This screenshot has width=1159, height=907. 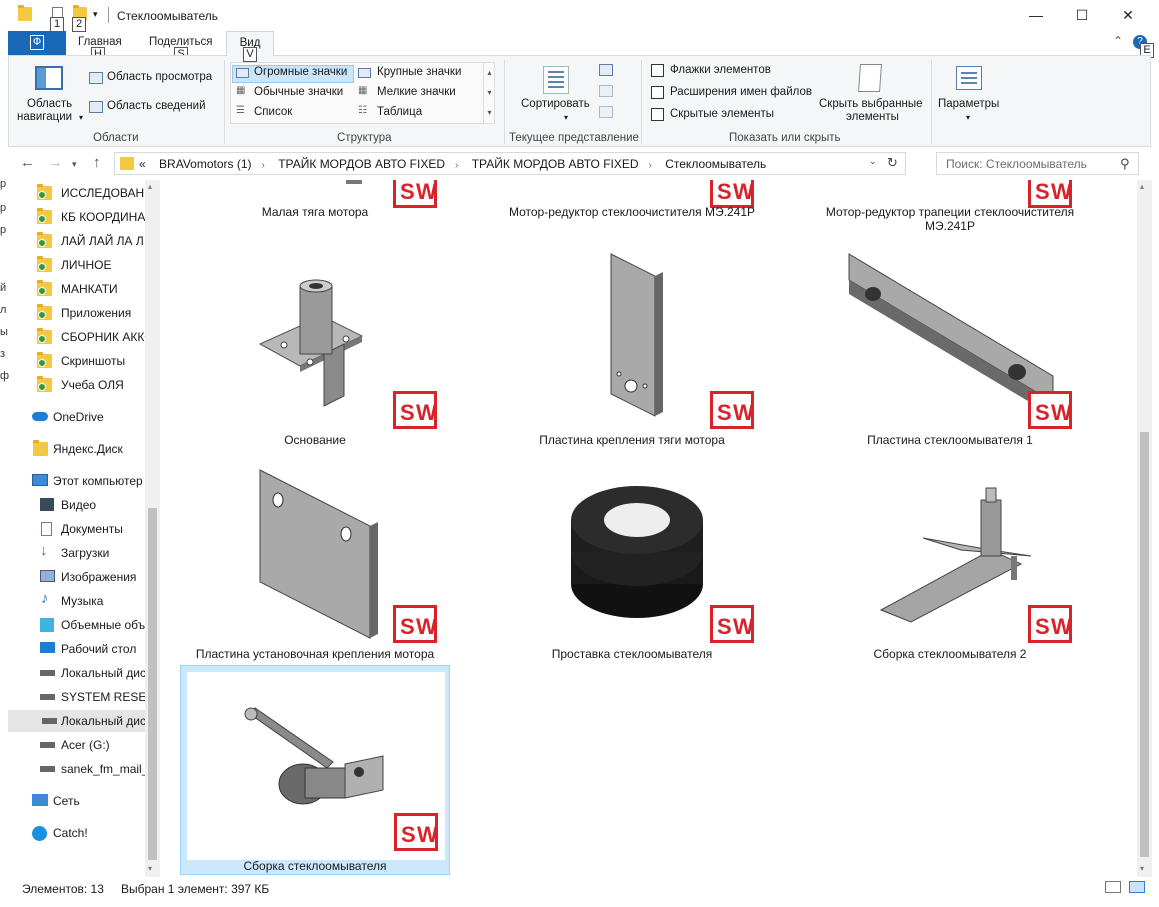 What do you see at coordinates (81, 117) in the screenshot?
I see `nav-pane-dropdown-icon: ▾` at bounding box center [81, 117].